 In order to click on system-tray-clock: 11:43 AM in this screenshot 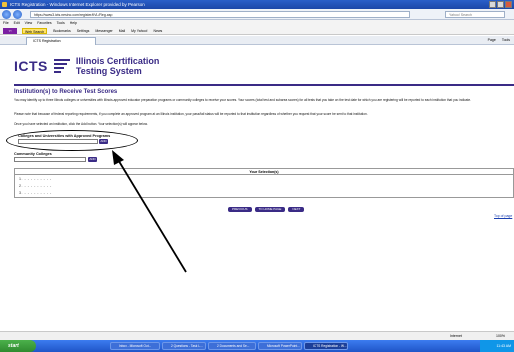, I will do `click(497, 346)`.